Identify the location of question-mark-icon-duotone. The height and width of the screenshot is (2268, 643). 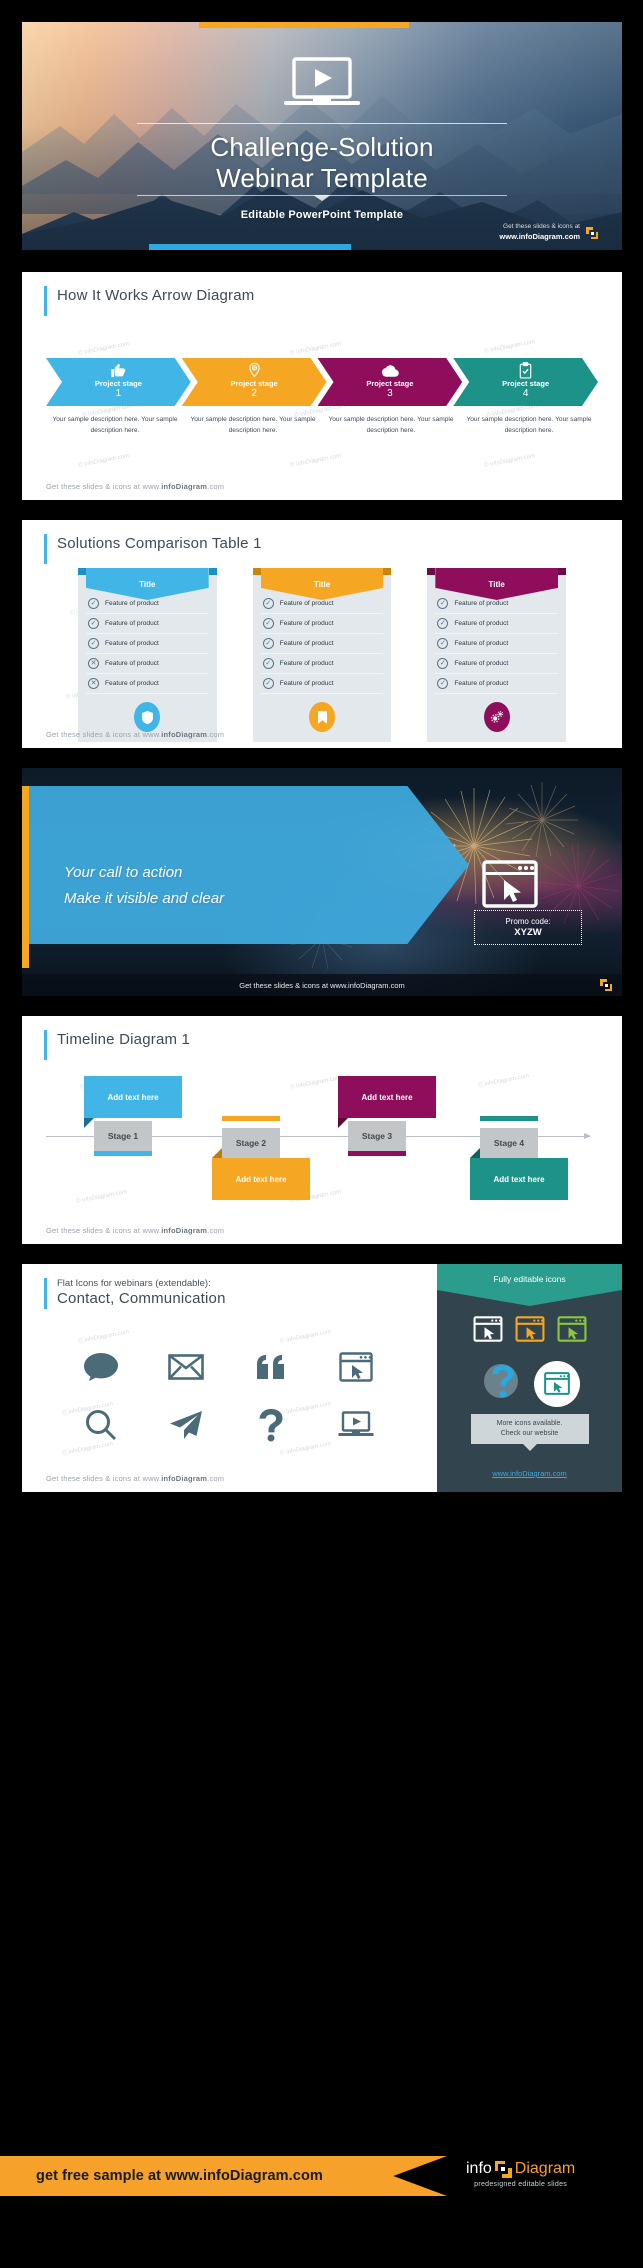
(503, 1383).